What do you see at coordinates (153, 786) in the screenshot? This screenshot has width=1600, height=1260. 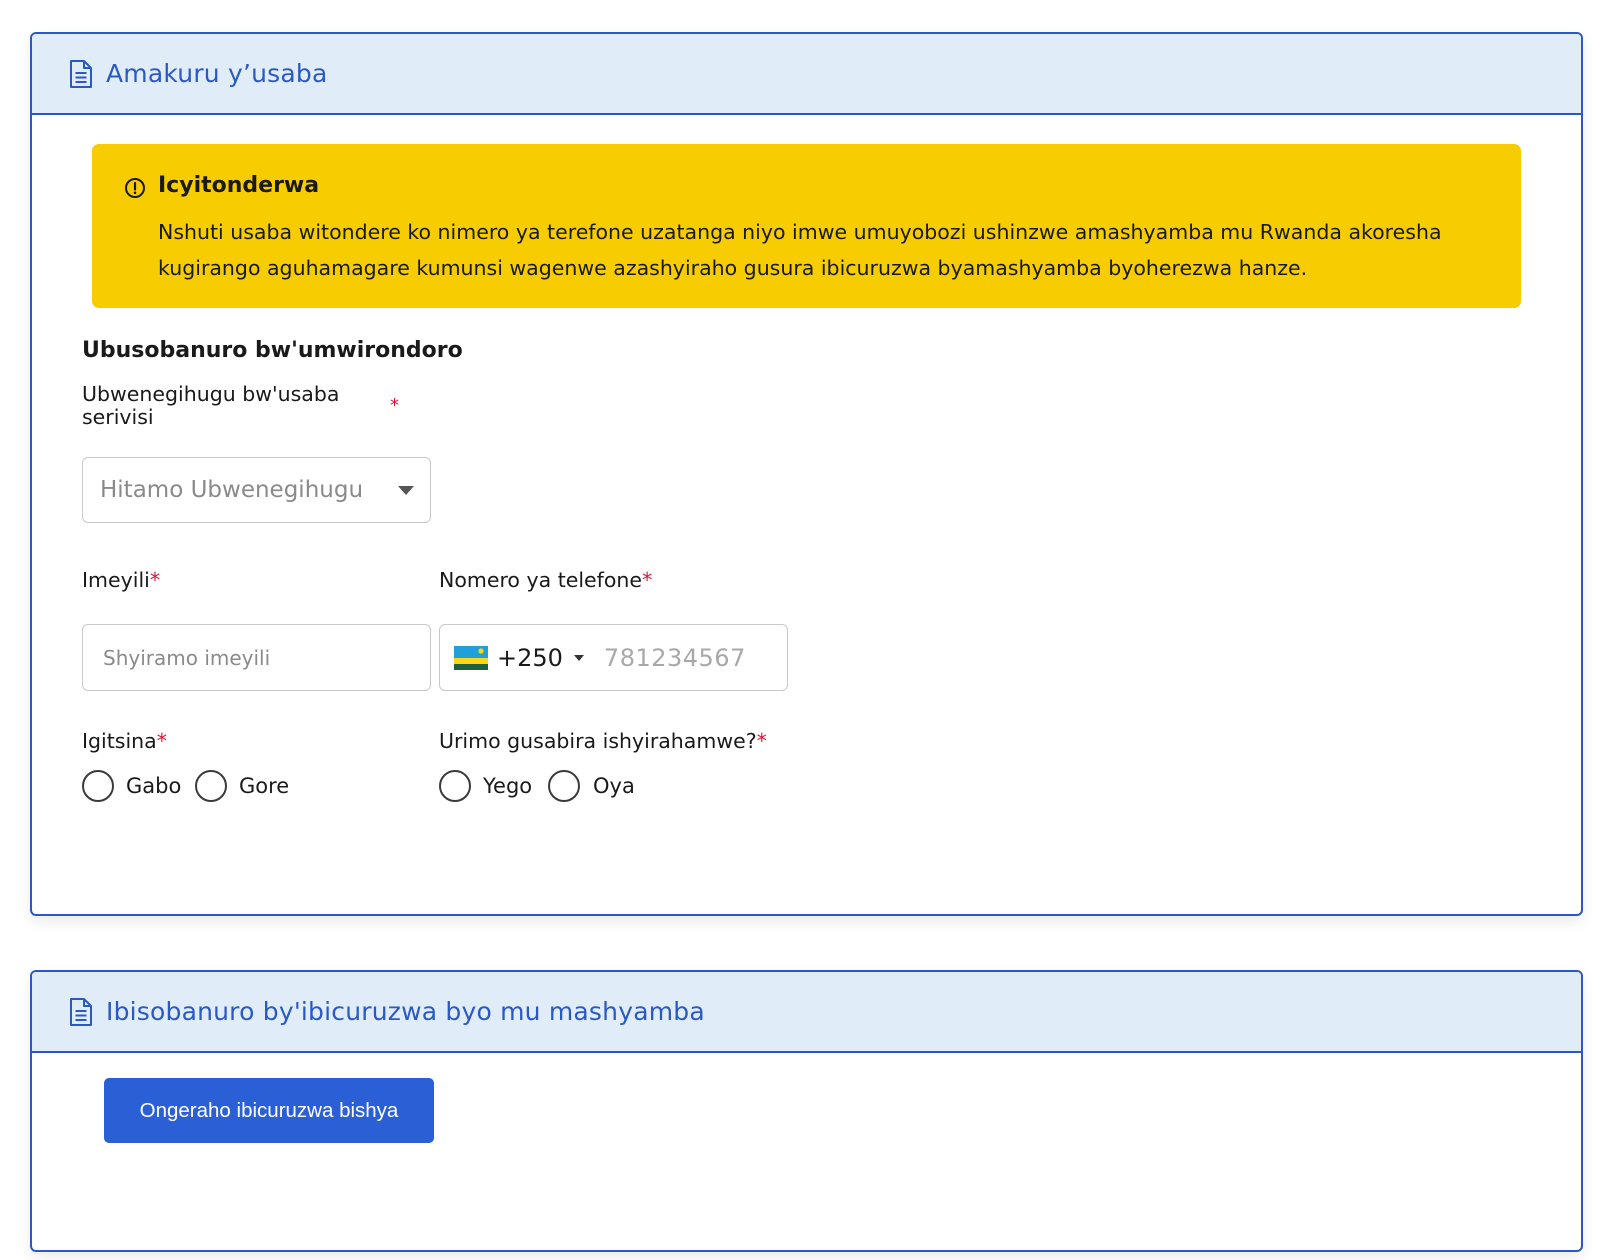 I see `gender-option-gabo: Gabo` at bounding box center [153, 786].